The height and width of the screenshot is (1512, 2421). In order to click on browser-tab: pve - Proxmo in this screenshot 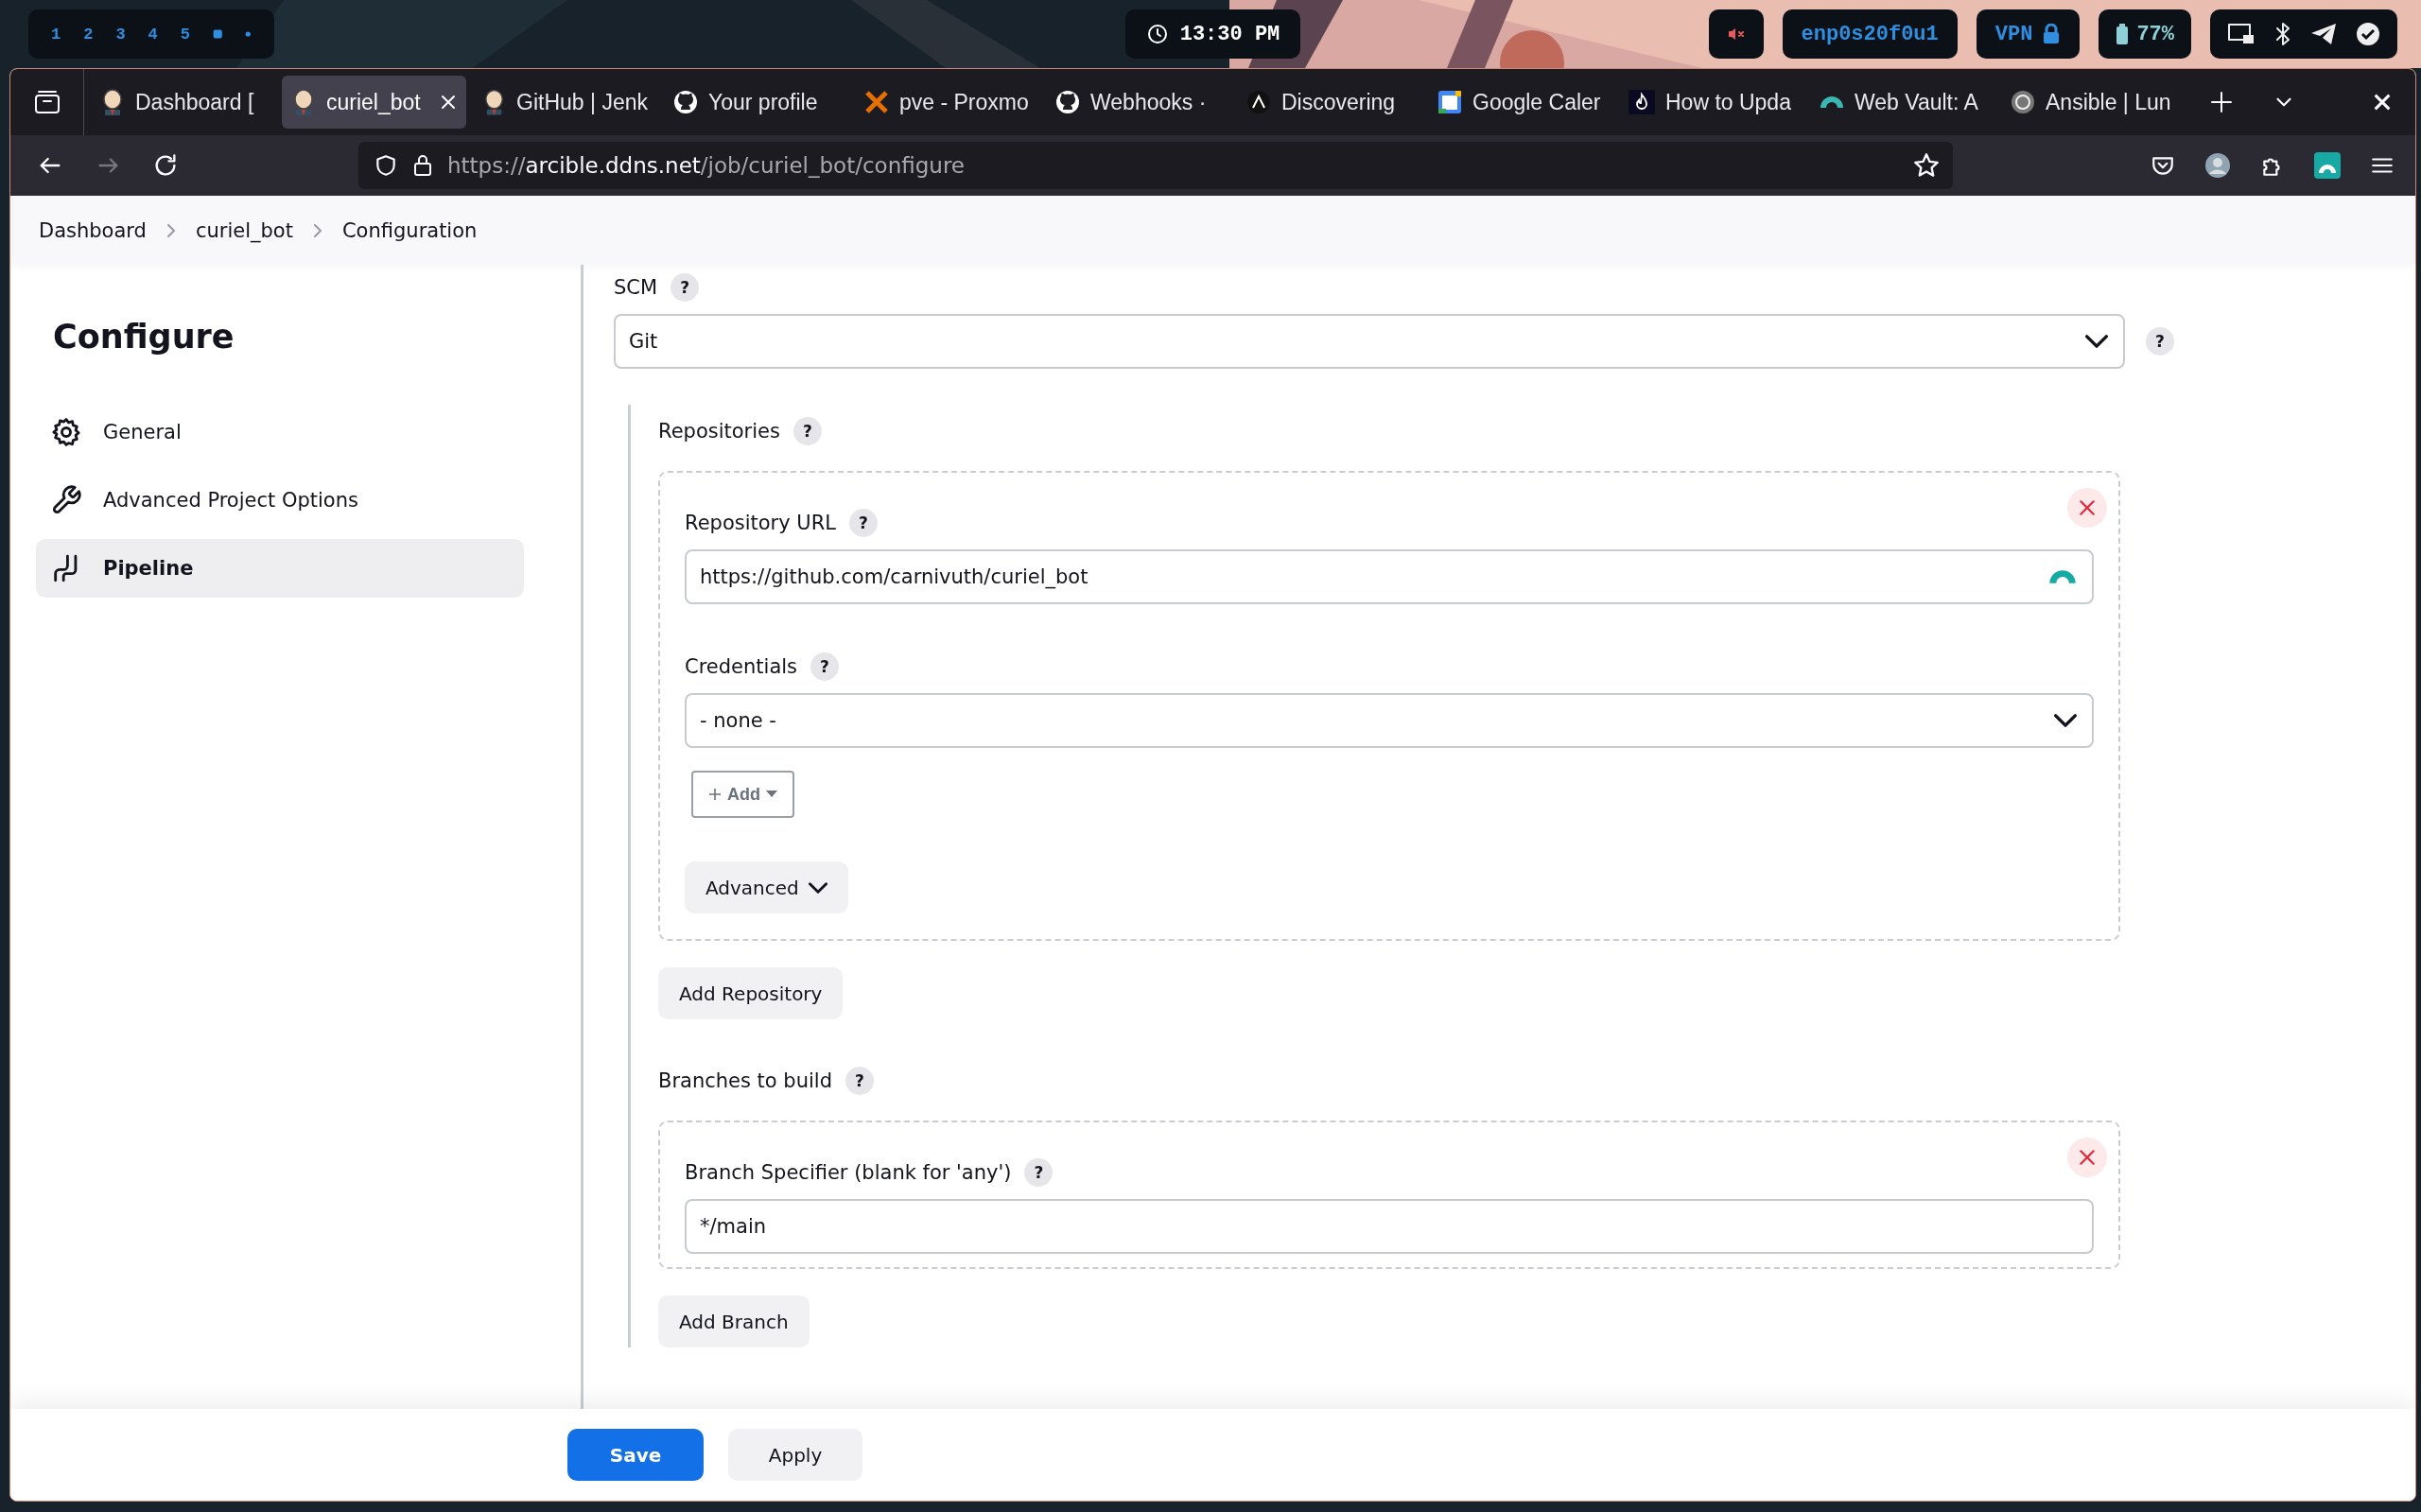, I will do `click(947, 102)`.